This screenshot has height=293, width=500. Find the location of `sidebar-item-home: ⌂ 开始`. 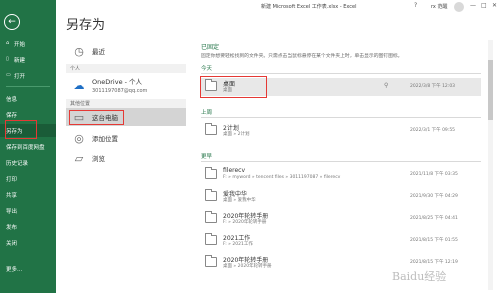

sidebar-item-home: ⌂ 开始 is located at coordinates (28, 43).